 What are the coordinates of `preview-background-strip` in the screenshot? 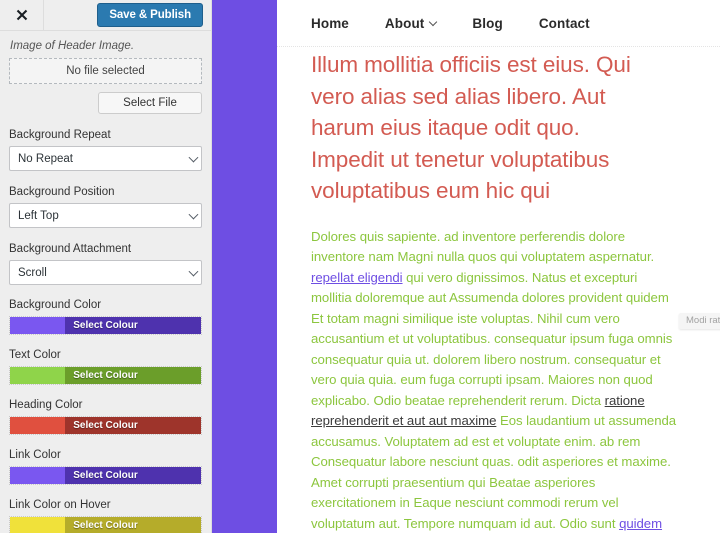 It's located at (244, 266).